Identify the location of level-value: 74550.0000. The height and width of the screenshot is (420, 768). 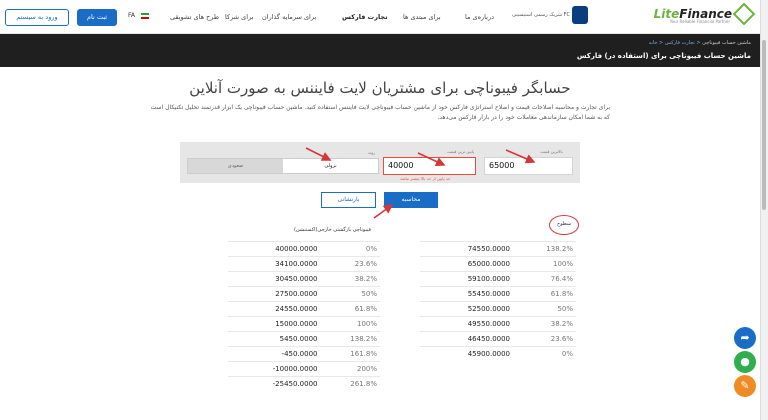
(467, 249).